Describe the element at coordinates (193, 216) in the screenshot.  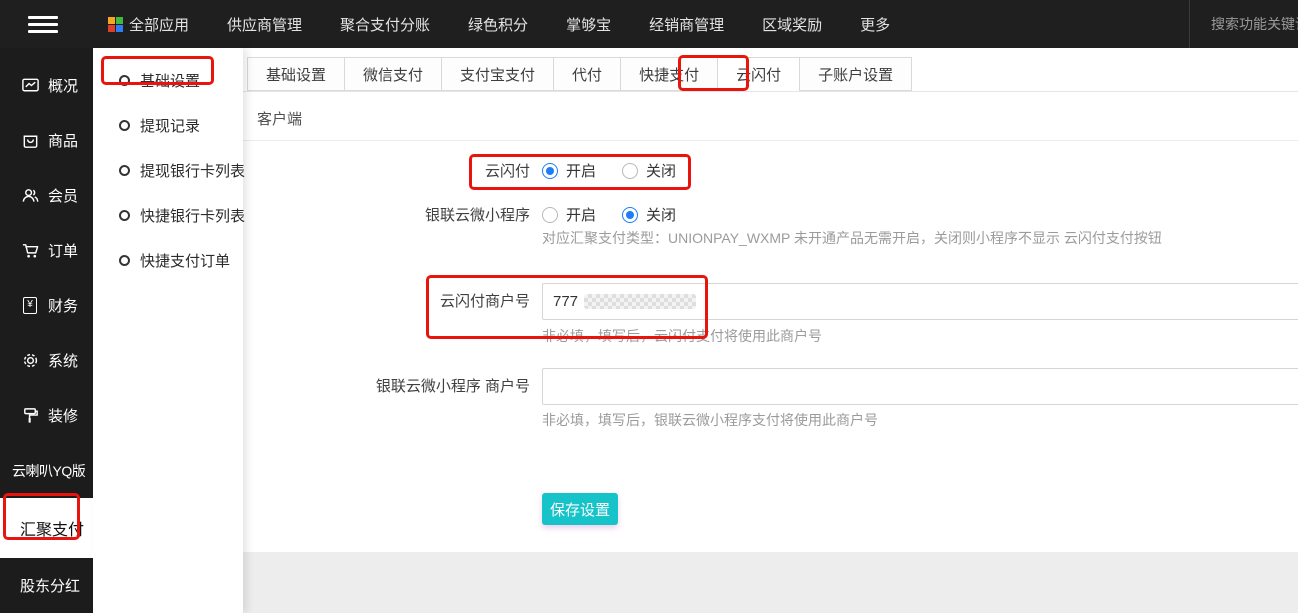
I see `submenu-label: 快捷银行卡列表` at that location.